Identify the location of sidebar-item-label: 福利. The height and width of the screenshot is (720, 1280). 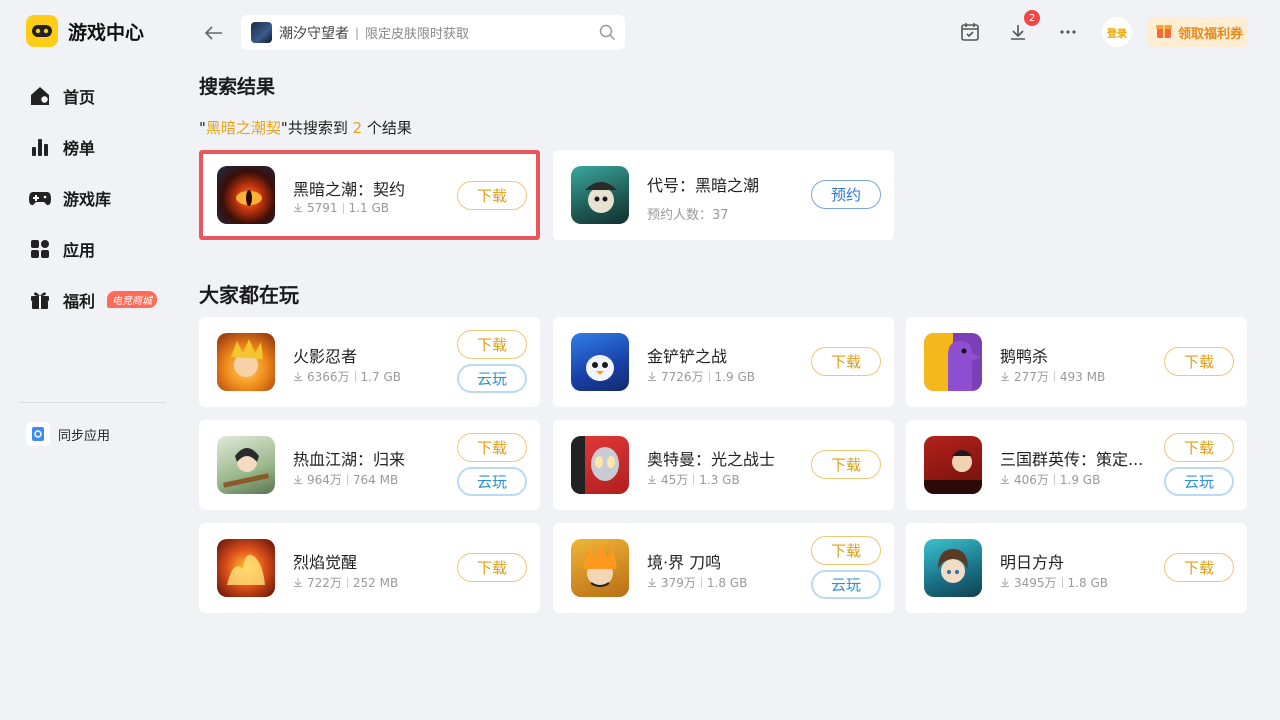
(79, 301).